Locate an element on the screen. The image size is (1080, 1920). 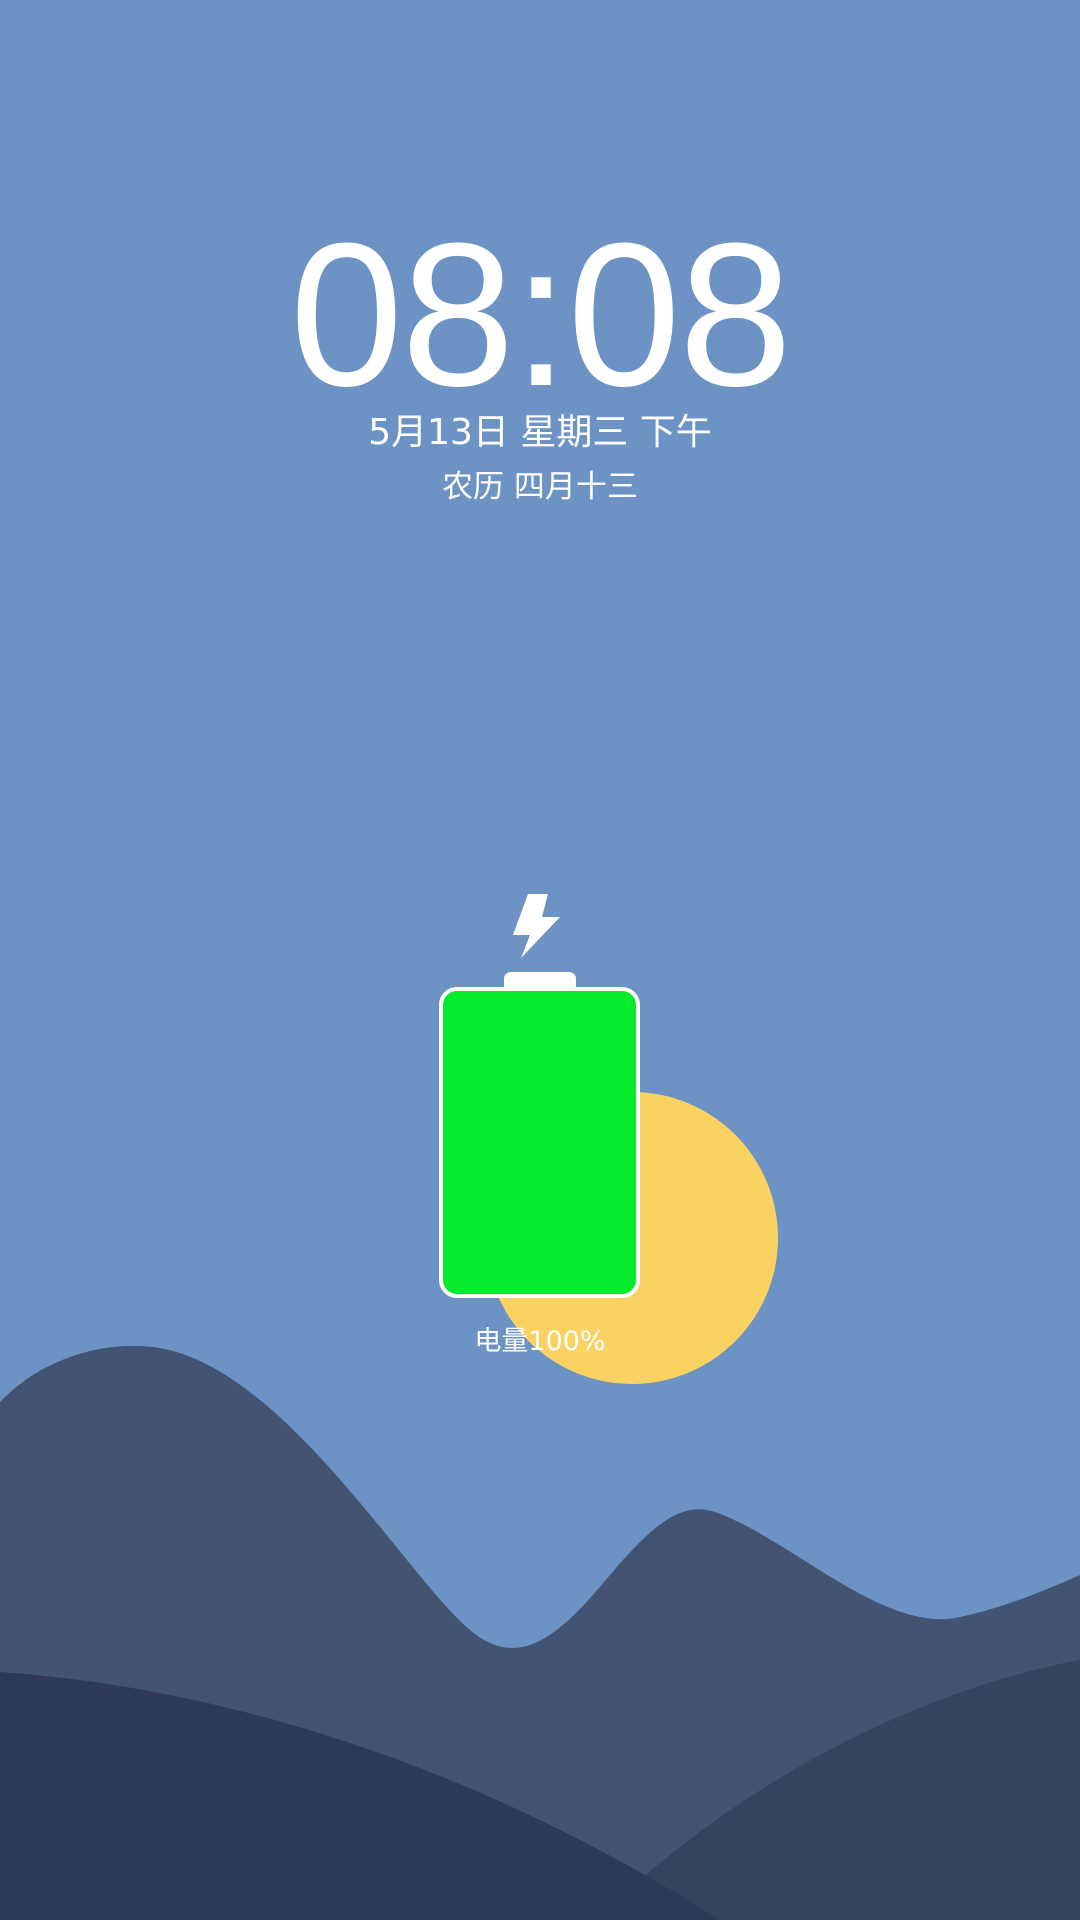
clock-time: 08:08 is located at coordinates (541, 315).